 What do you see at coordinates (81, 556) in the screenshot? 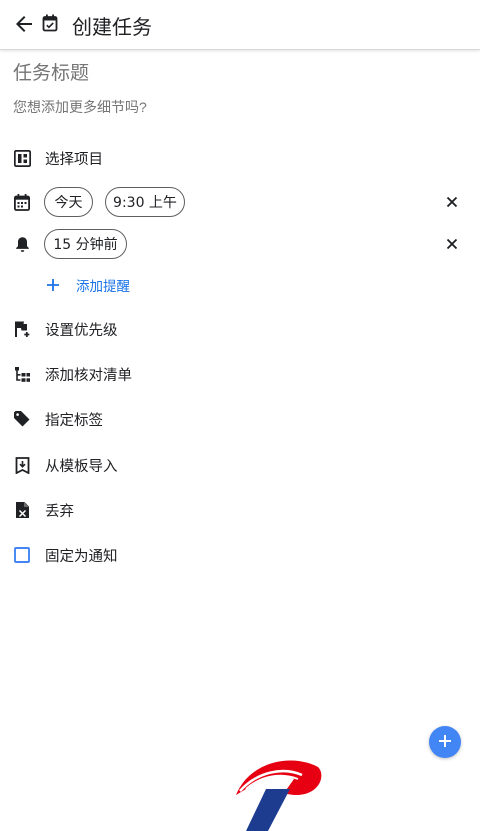
I see `pin-notification-label: 固定为通知` at bounding box center [81, 556].